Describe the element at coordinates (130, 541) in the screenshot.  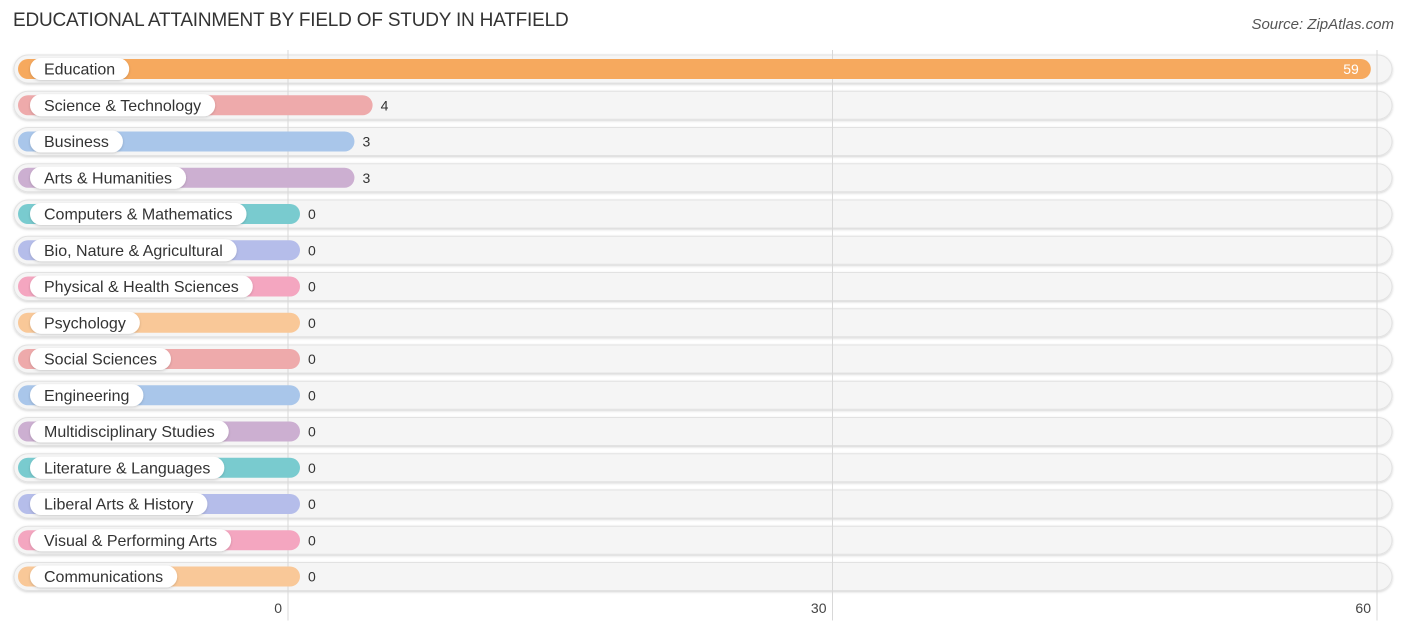
I see `category-label: Visual & Performing Arts` at that location.